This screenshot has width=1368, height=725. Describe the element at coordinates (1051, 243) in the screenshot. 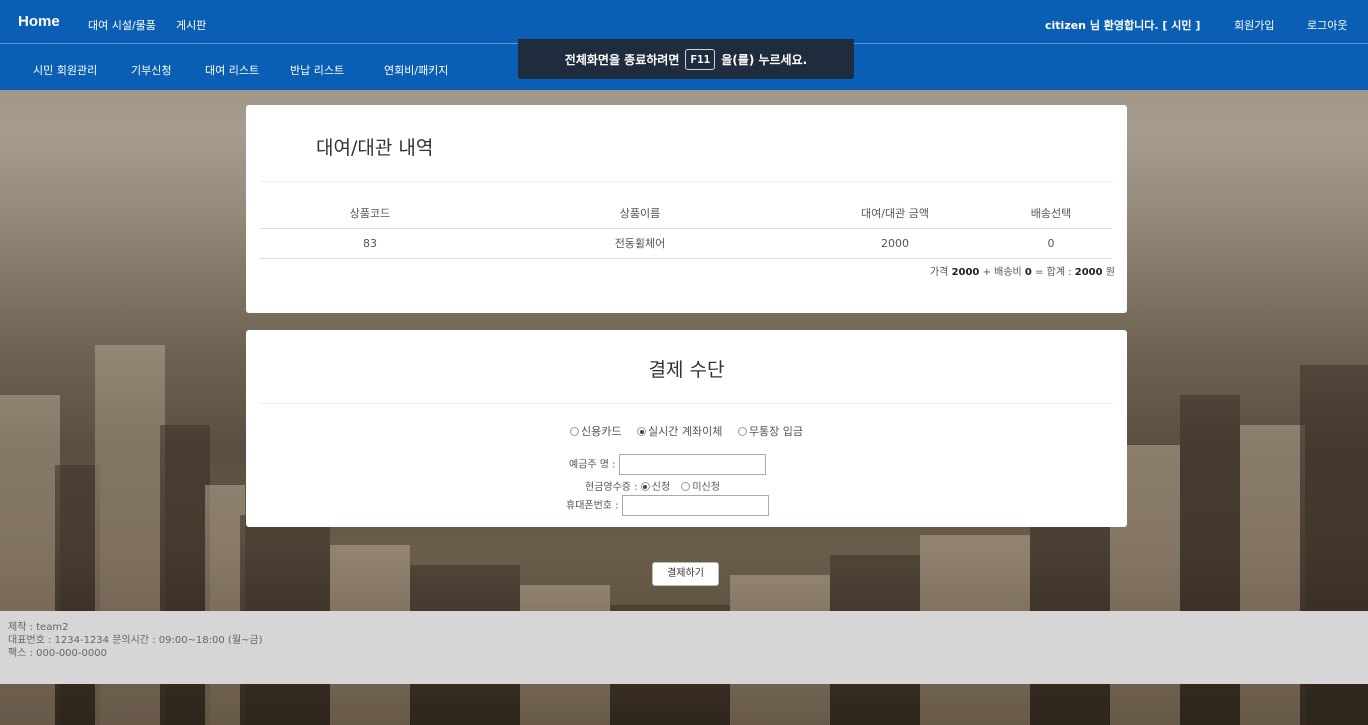

I see `cell-delivery-option: 0` at that location.